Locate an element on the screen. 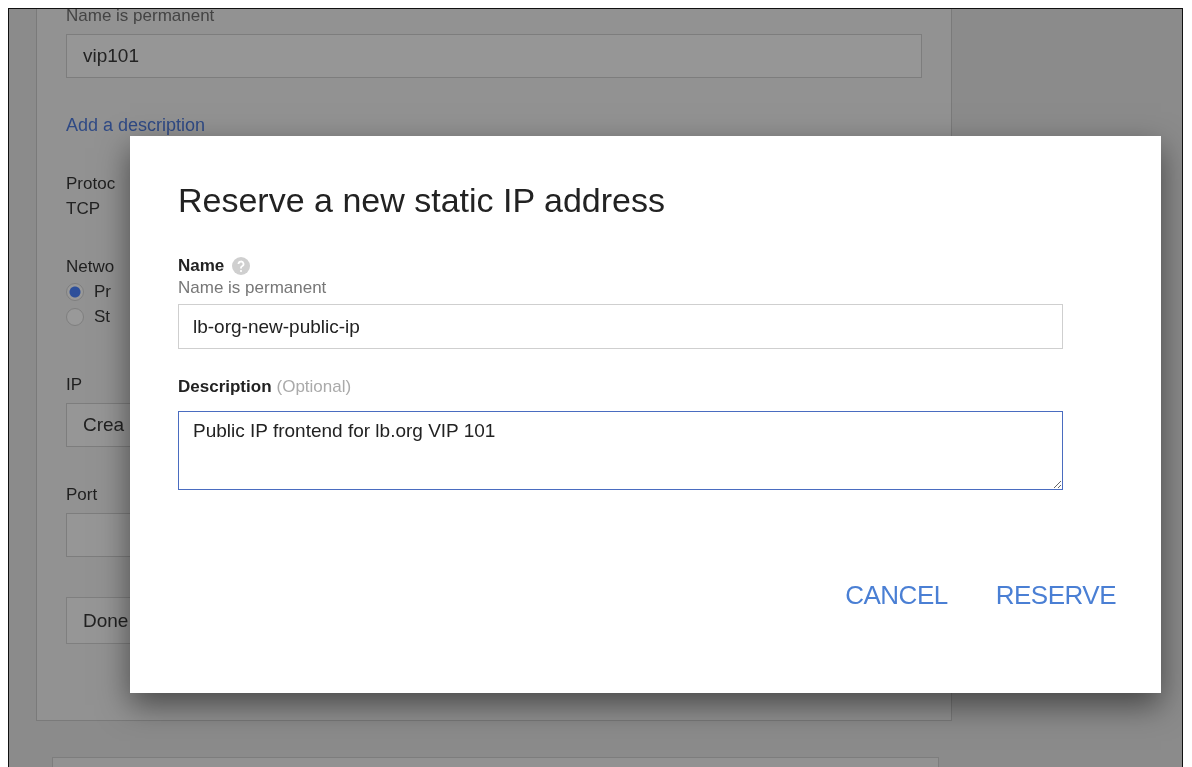 This screenshot has width=1192, height=767. field-label: Netwo is located at coordinates (90, 267).